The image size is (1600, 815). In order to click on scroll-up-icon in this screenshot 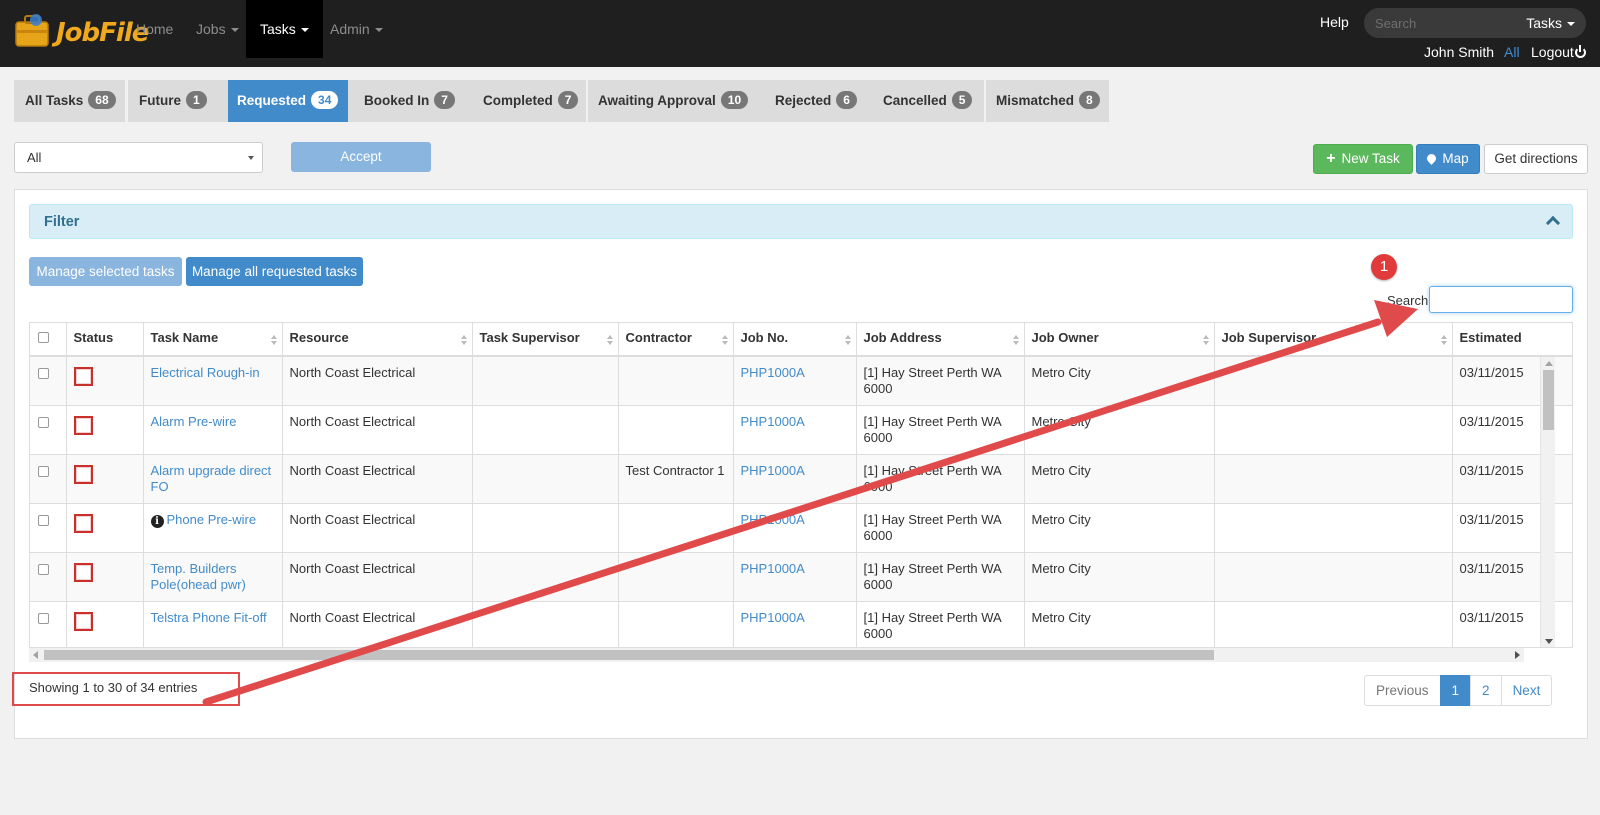, I will do `click(1549, 363)`.